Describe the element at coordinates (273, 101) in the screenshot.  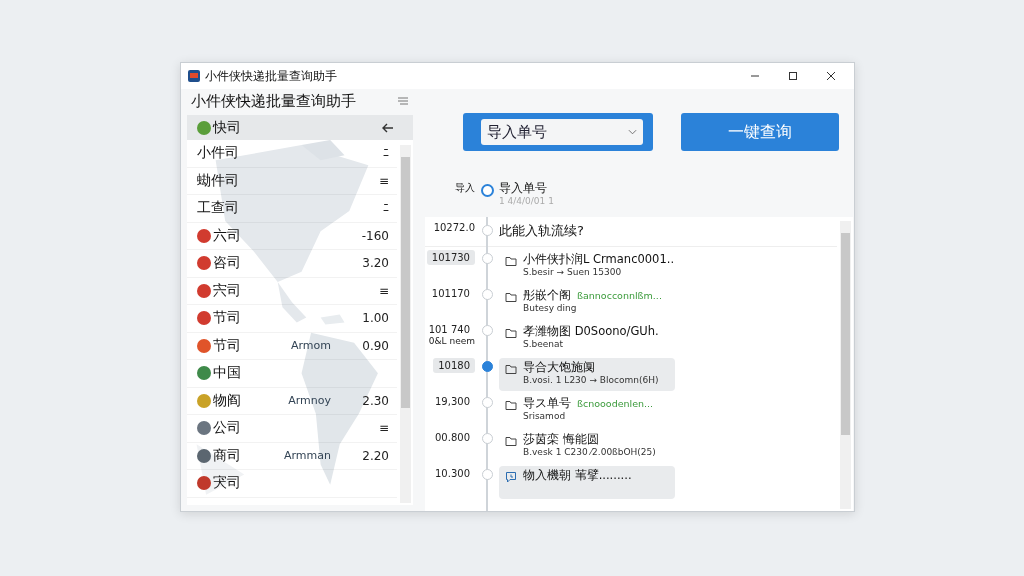
I see `app-title: 小件侠快递批量查询助手` at that location.